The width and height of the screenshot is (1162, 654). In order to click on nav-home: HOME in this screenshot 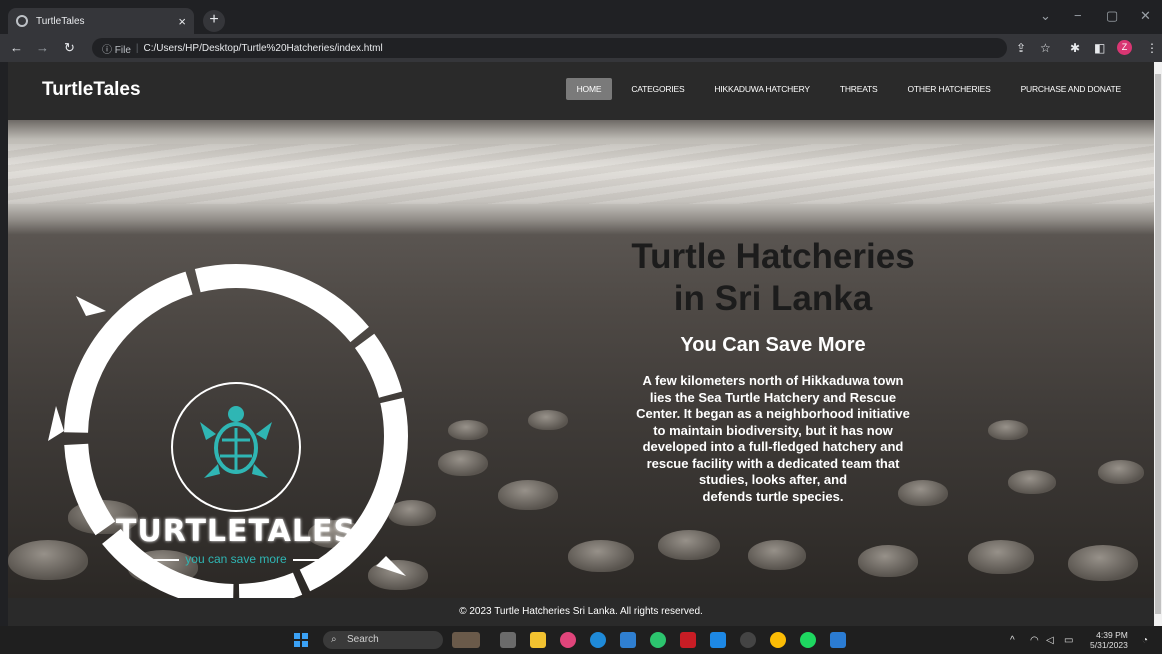, I will do `click(589, 89)`.